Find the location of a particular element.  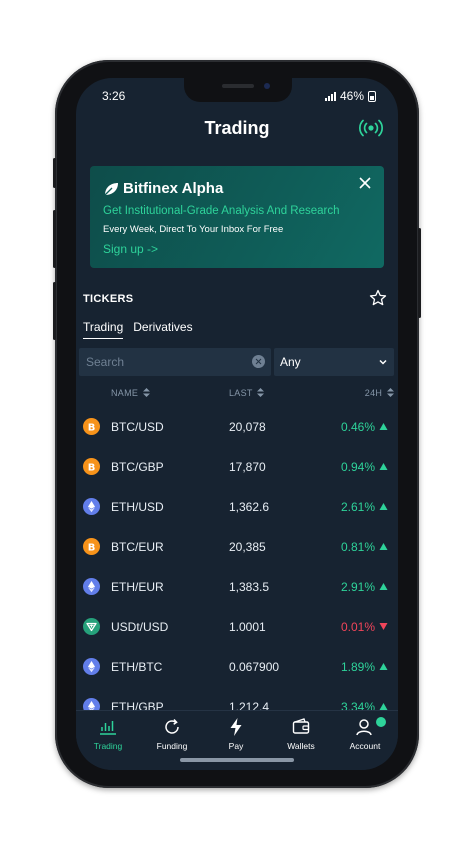

ticker-row: ETH/USD 1,362.6 2.61% is located at coordinates (237, 518).